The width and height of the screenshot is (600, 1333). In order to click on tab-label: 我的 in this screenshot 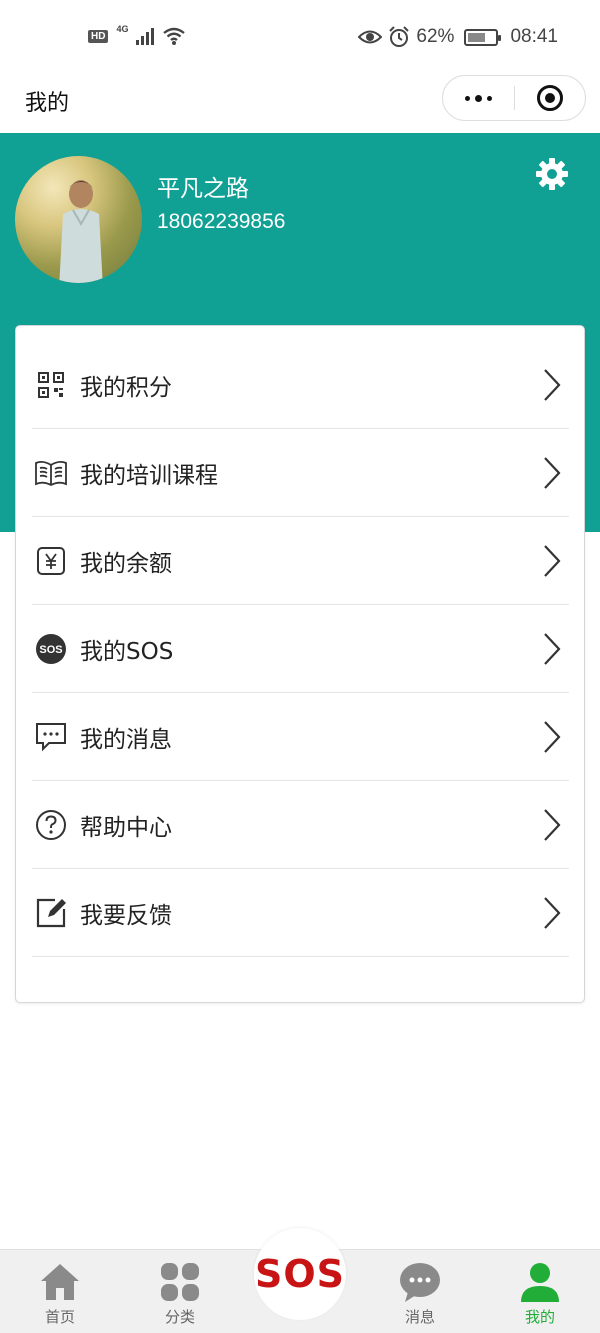, I will do `click(539, 1317)`.